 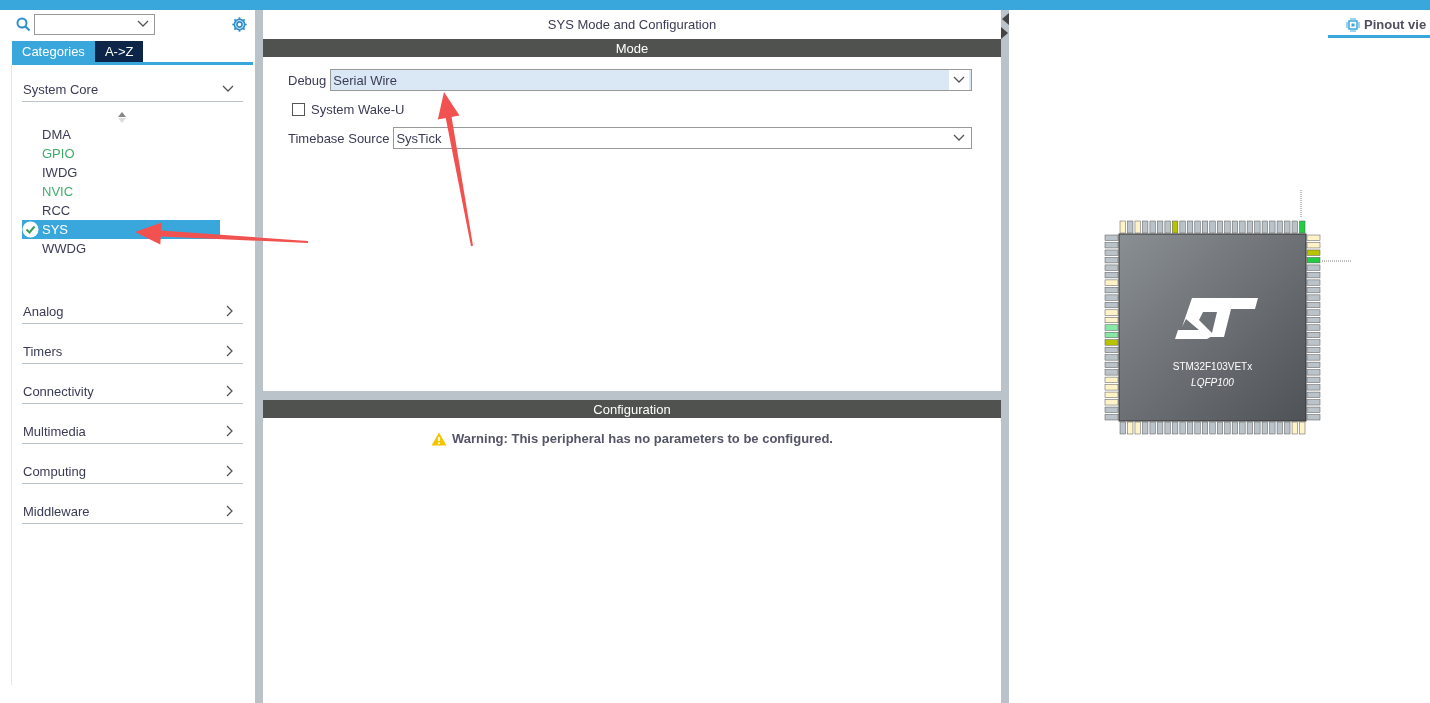 I want to click on settings-icon, so click(x=239, y=24).